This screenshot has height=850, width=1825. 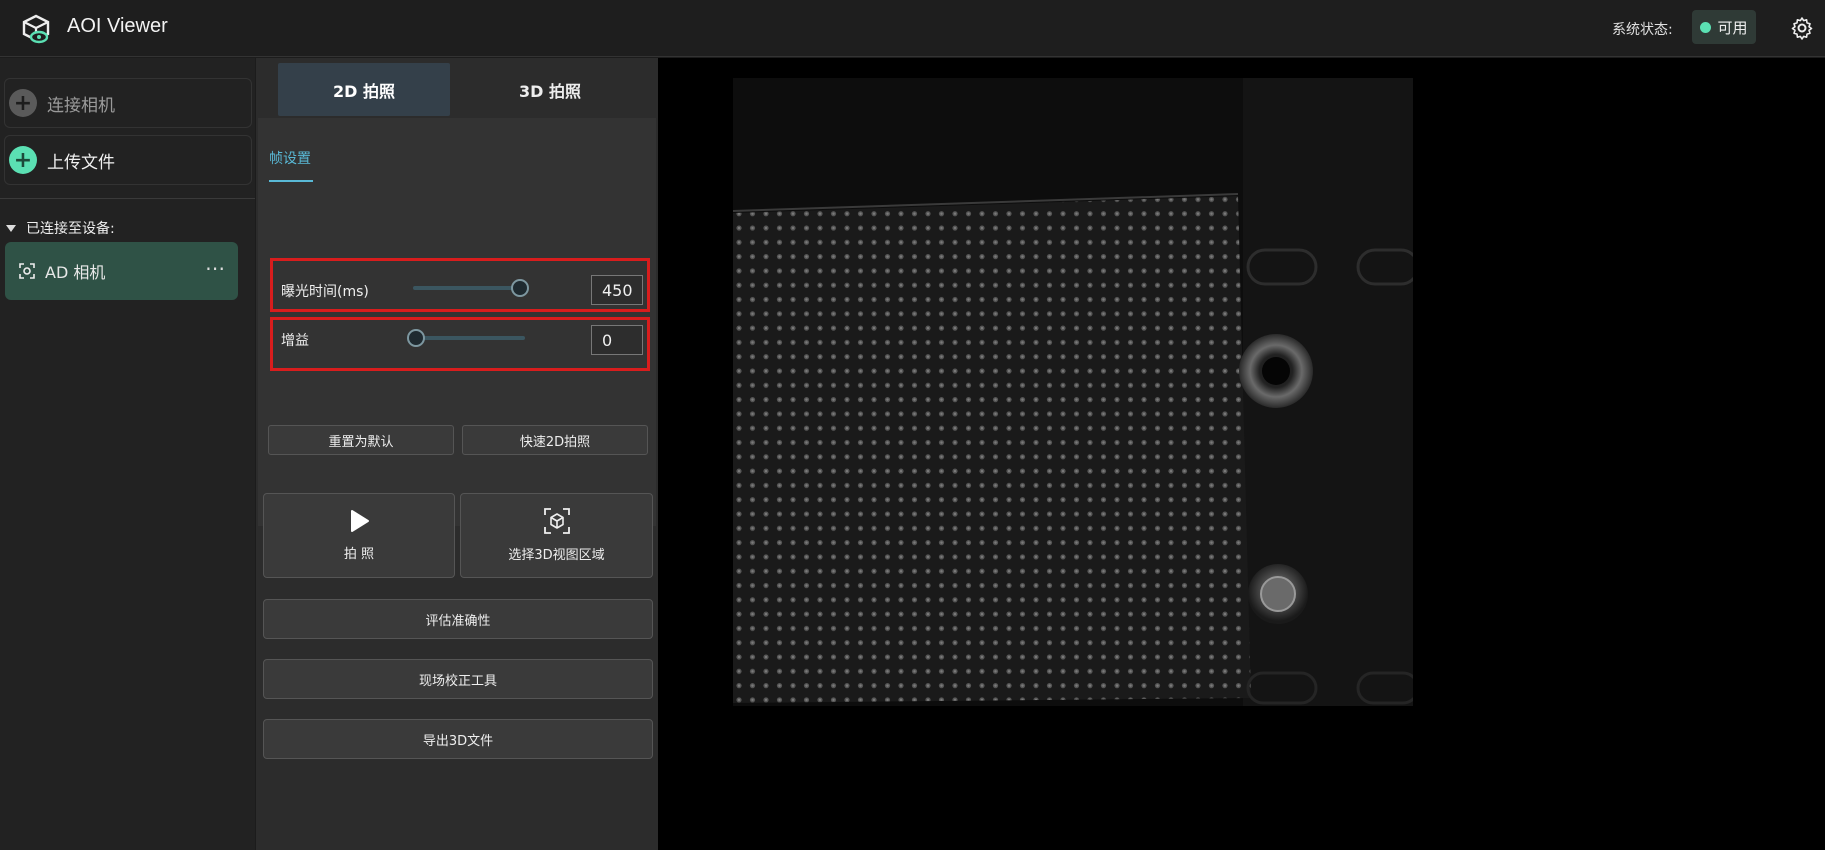 I want to click on status-badge: 可用, so click(x=1724, y=27).